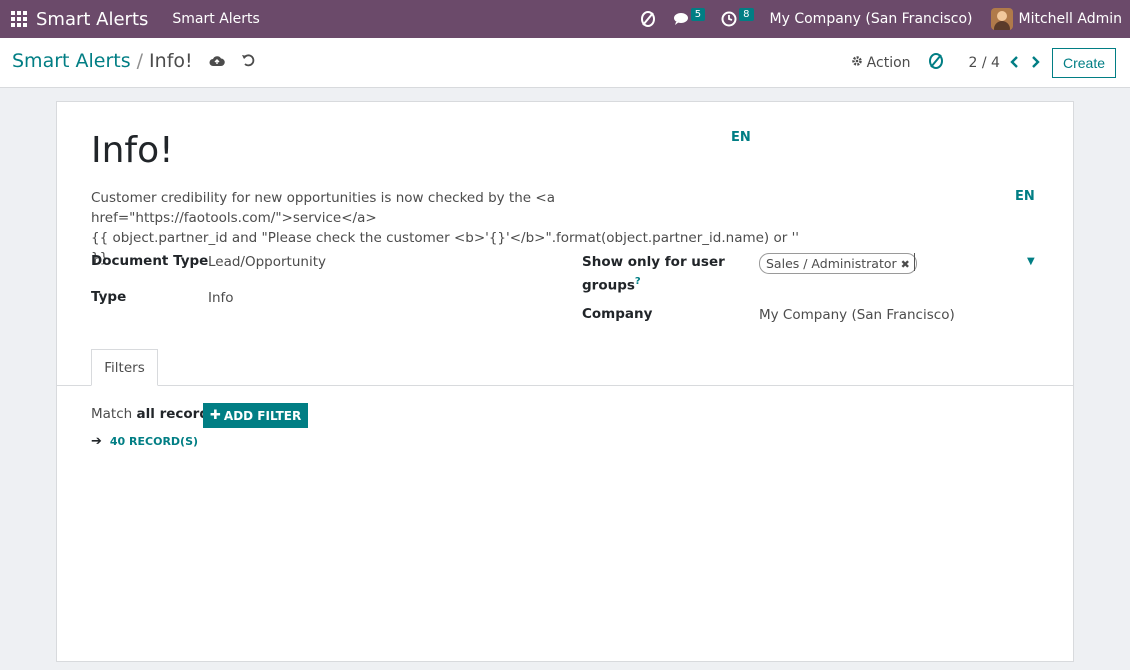 This screenshot has width=1130, height=670. Describe the element at coordinates (217, 61) in the screenshot. I see `save-cloud-icon` at that location.